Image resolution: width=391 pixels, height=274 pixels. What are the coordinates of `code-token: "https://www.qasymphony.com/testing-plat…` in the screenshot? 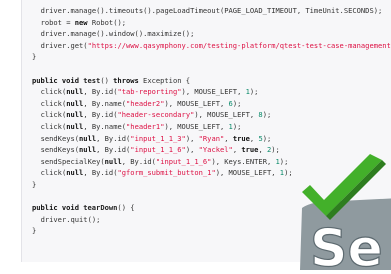 It's located at (239, 45).